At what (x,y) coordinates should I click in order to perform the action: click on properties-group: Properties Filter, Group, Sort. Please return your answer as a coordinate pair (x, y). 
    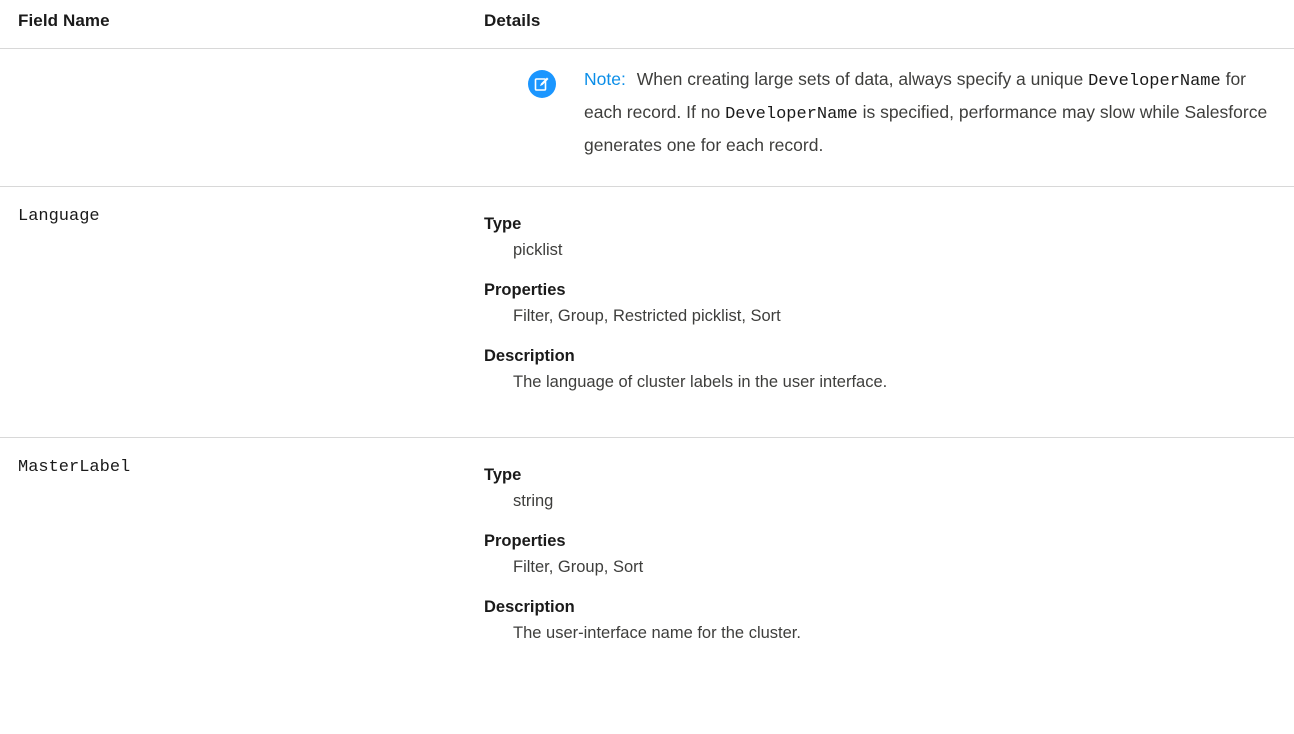
    Looking at the image, I should click on (879, 554).